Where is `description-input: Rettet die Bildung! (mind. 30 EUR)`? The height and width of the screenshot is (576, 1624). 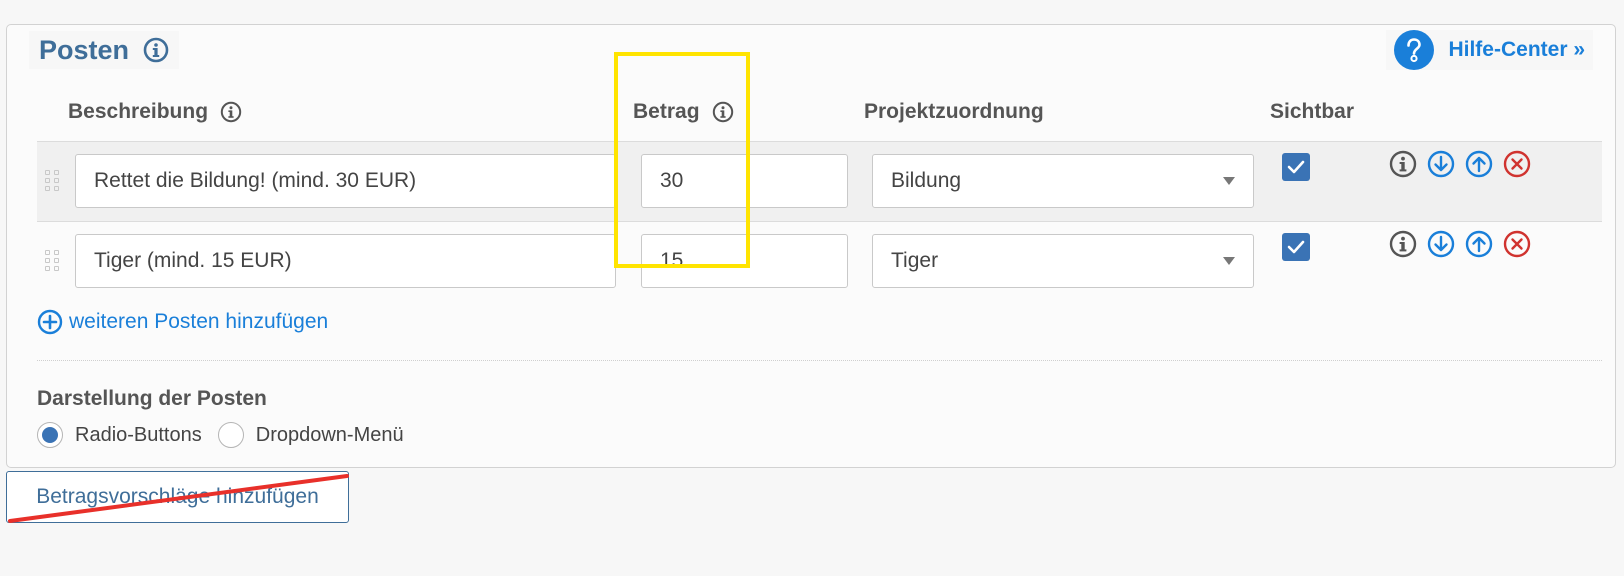
description-input: Rettet die Bildung! (mind. 30 EUR) is located at coordinates (345, 181).